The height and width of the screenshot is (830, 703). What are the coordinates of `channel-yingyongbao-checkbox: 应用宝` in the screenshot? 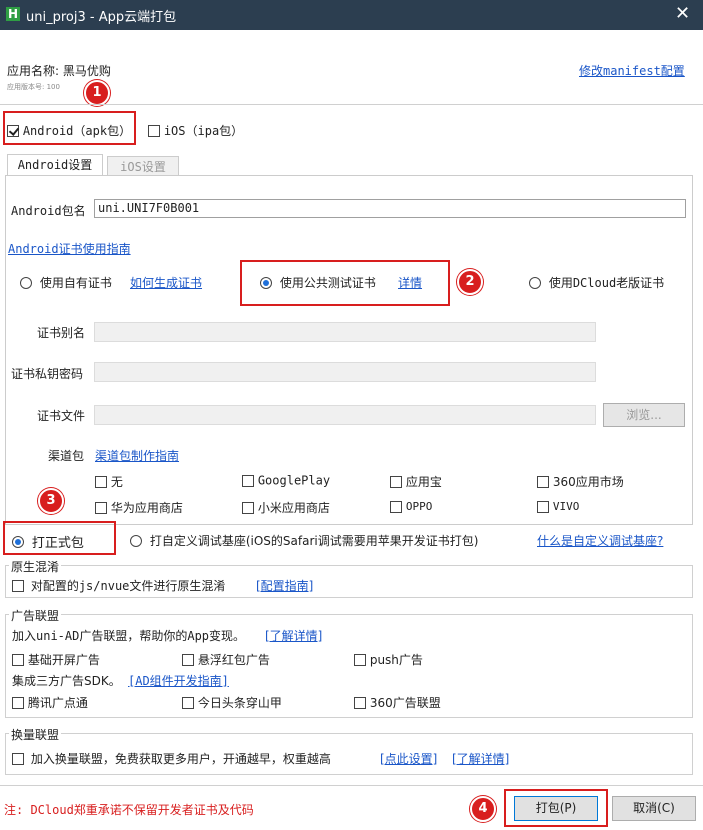 It's located at (416, 481).